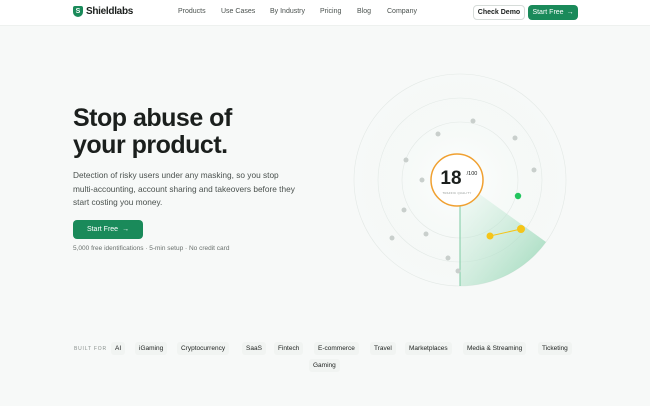  What do you see at coordinates (203, 348) in the screenshot?
I see `industry-tag-cryptocurrency: Cryptocurrency` at bounding box center [203, 348].